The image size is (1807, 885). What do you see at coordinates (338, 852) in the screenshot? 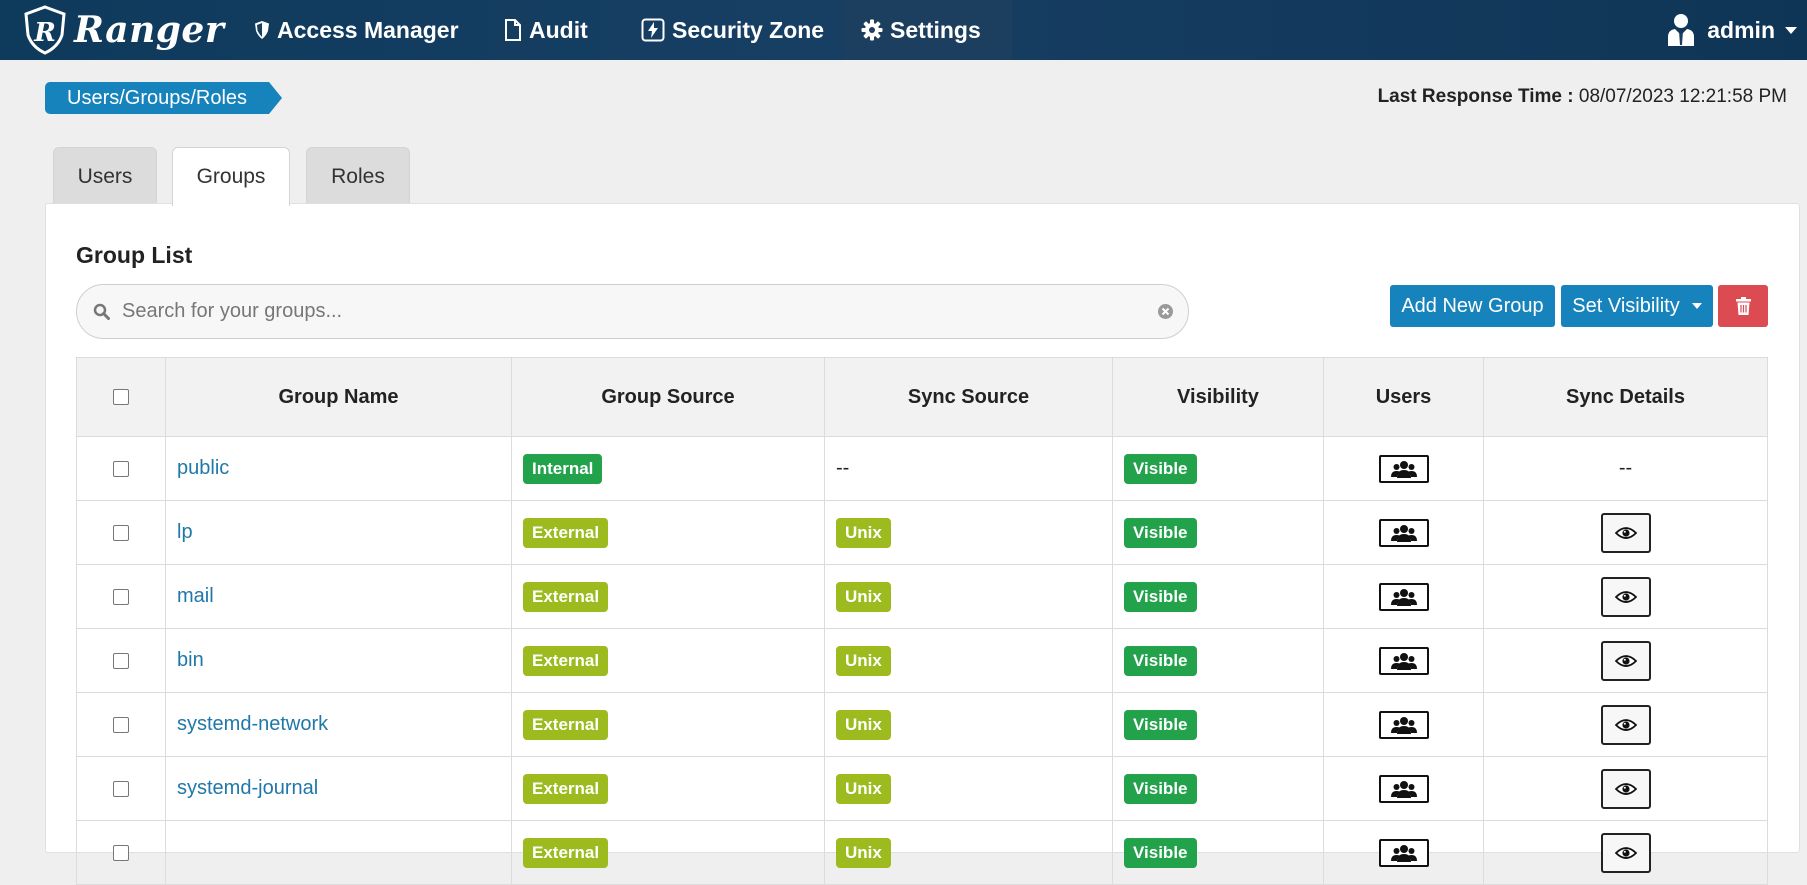
I see `group-name-cell` at bounding box center [338, 852].